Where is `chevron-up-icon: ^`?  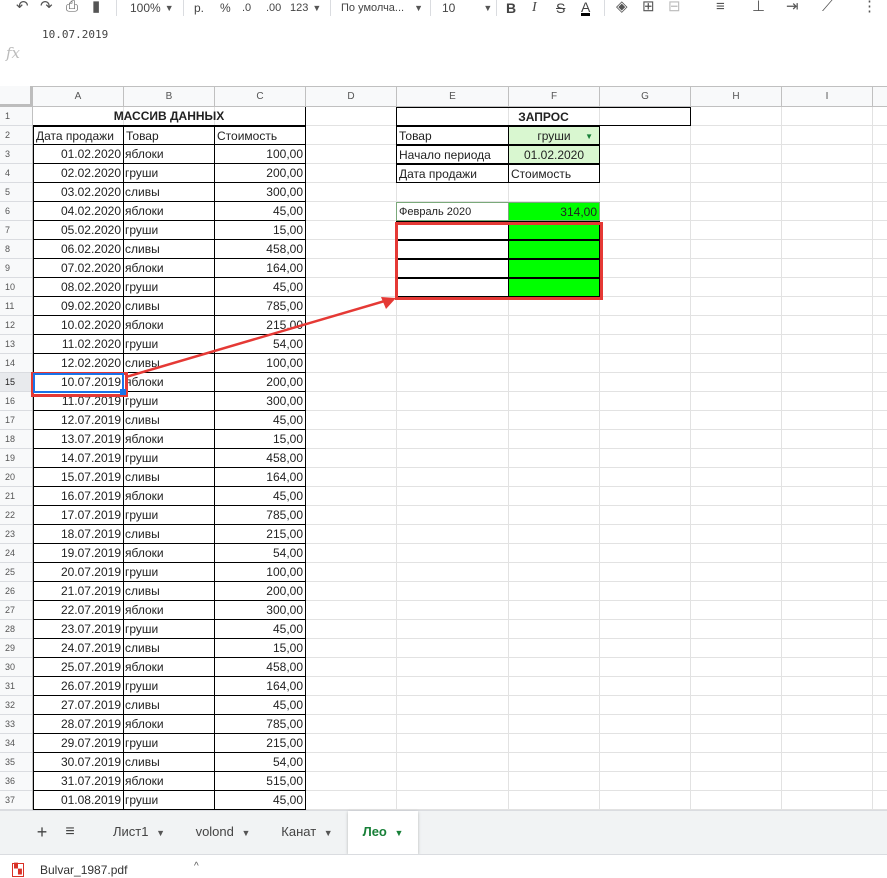 chevron-up-icon: ^ is located at coordinates (196, 866).